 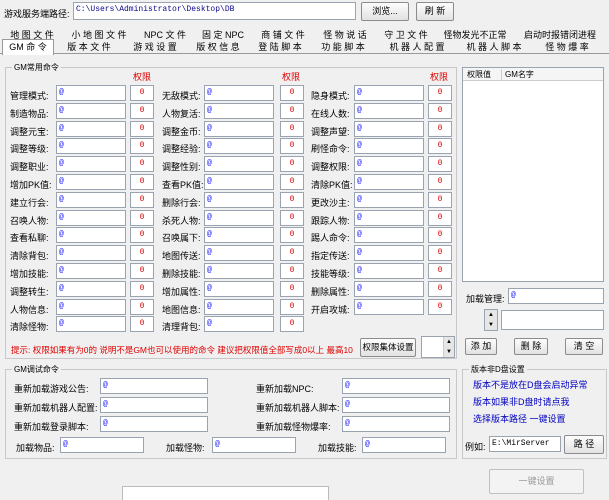 I want to click on tab-9-row2: 怪 物 爆 率, so click(x=567, y=47).